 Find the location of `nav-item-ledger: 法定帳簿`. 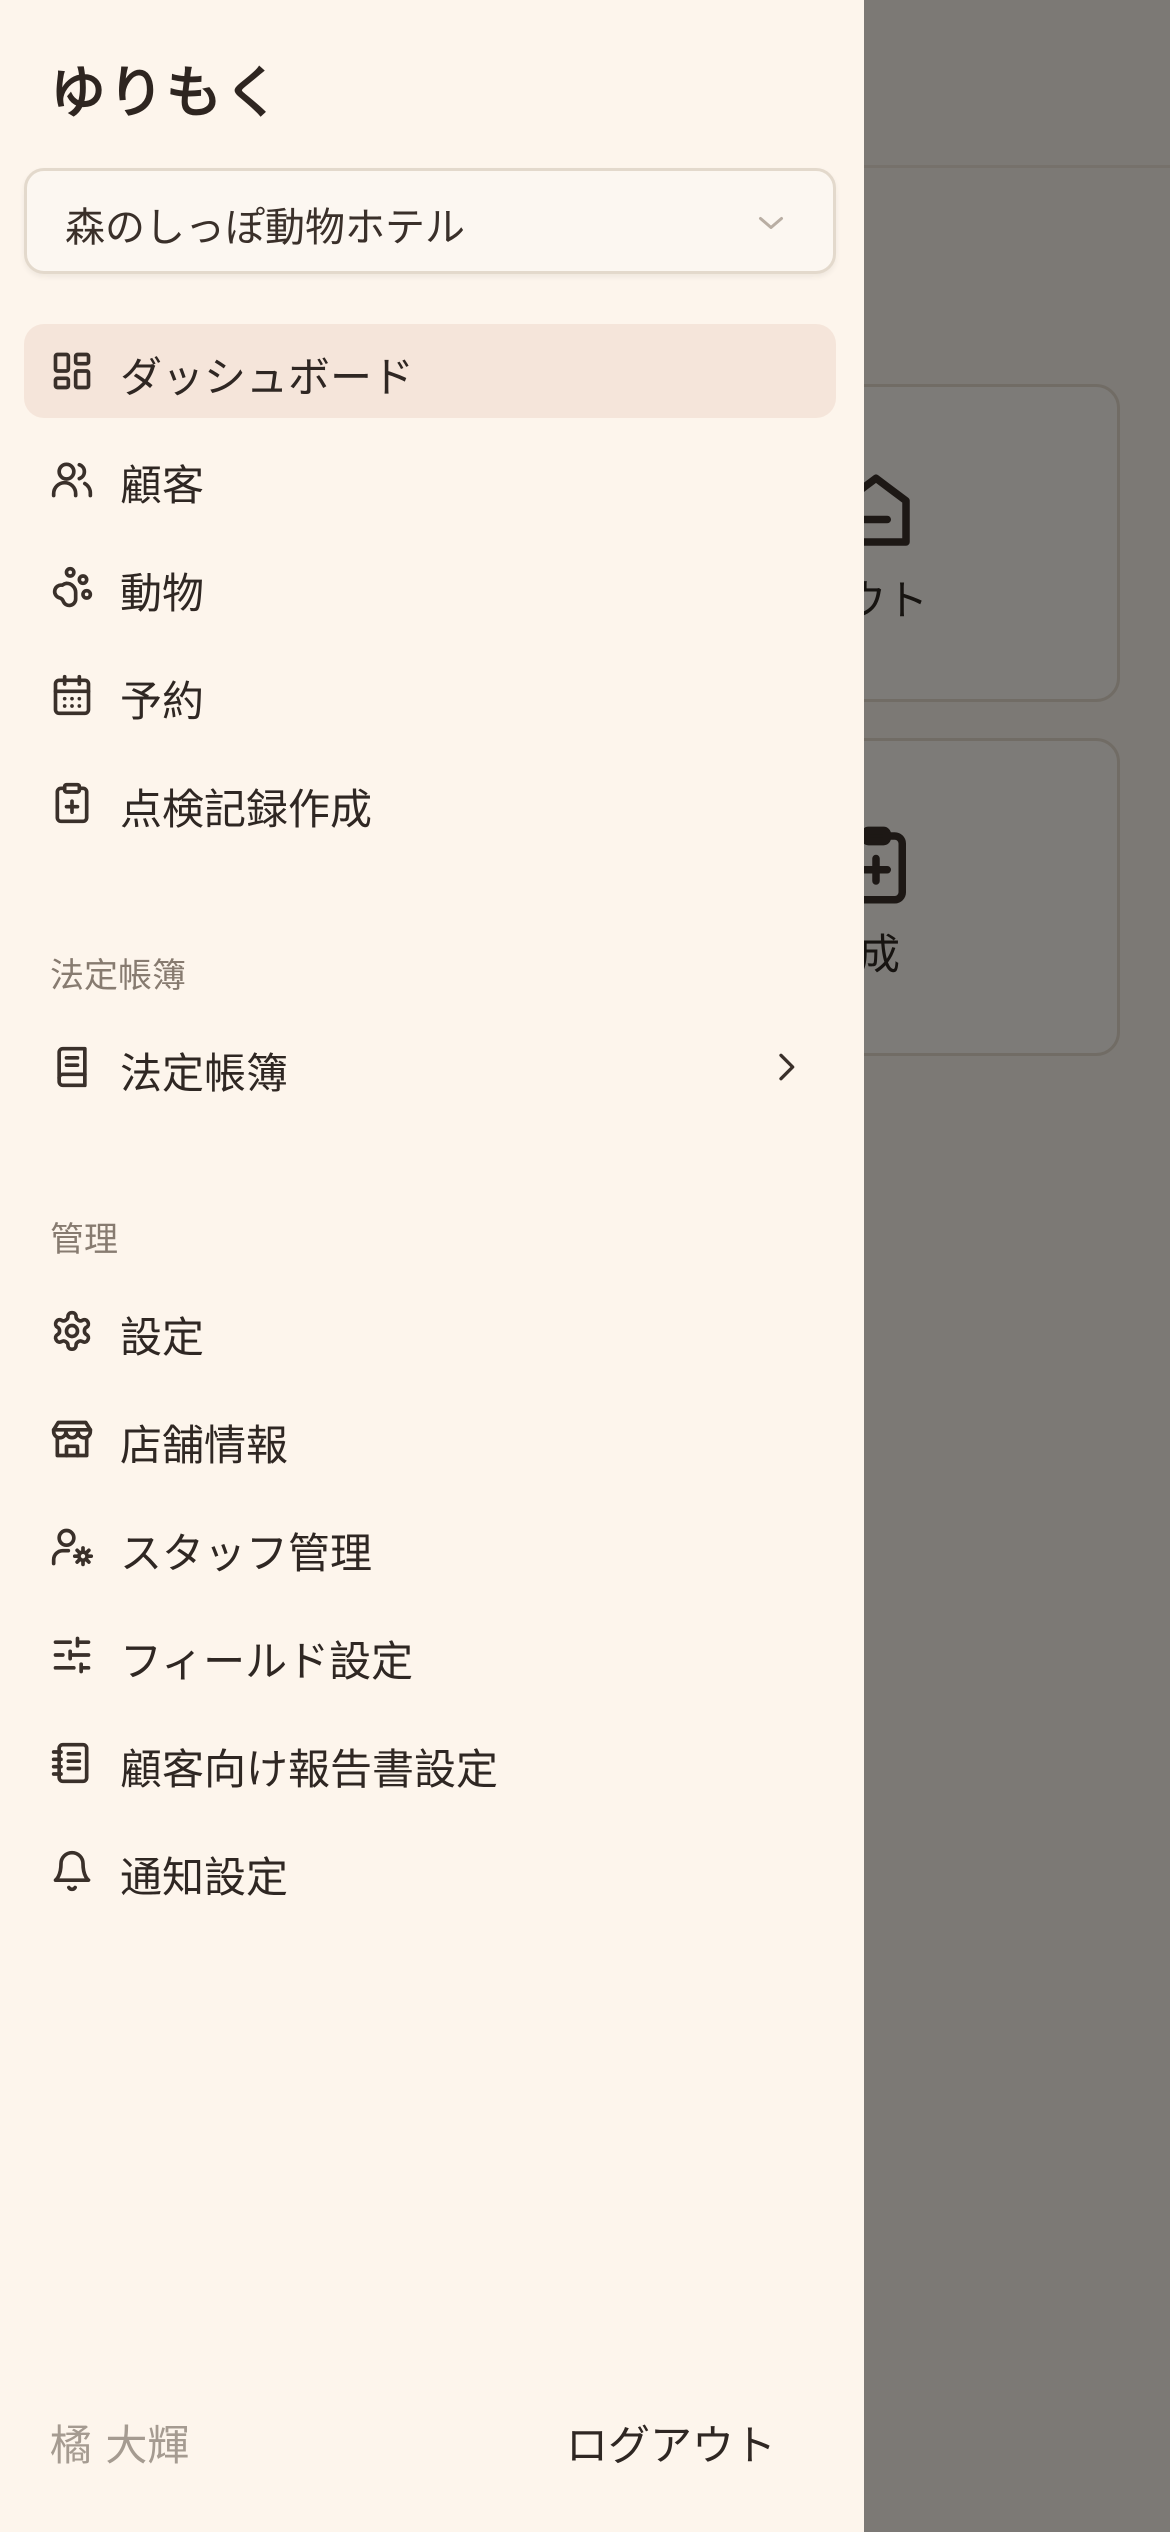

nav-item-ledger: 法定帳簿 is located at coordinates (430, 1067).